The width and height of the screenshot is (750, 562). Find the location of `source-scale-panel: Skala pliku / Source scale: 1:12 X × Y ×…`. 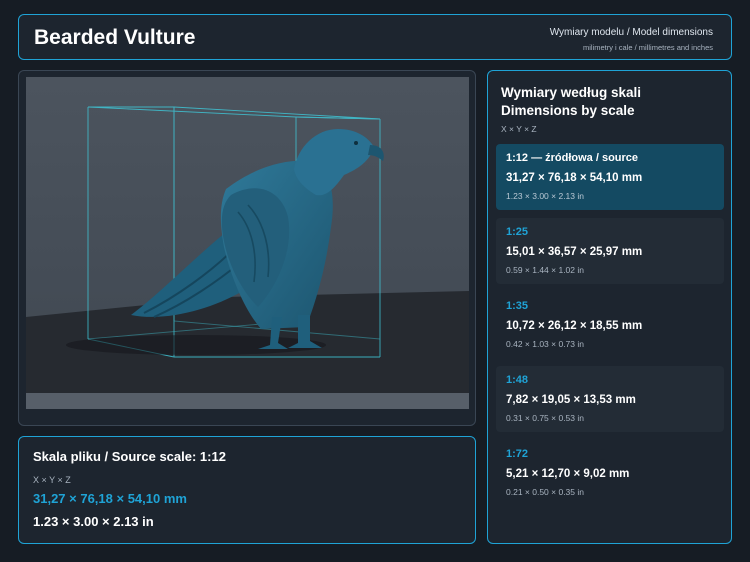

source-scale-panel: Skala pliku / Source scale: 1:12 X × Y ×… is located at coordinates (247, 490).